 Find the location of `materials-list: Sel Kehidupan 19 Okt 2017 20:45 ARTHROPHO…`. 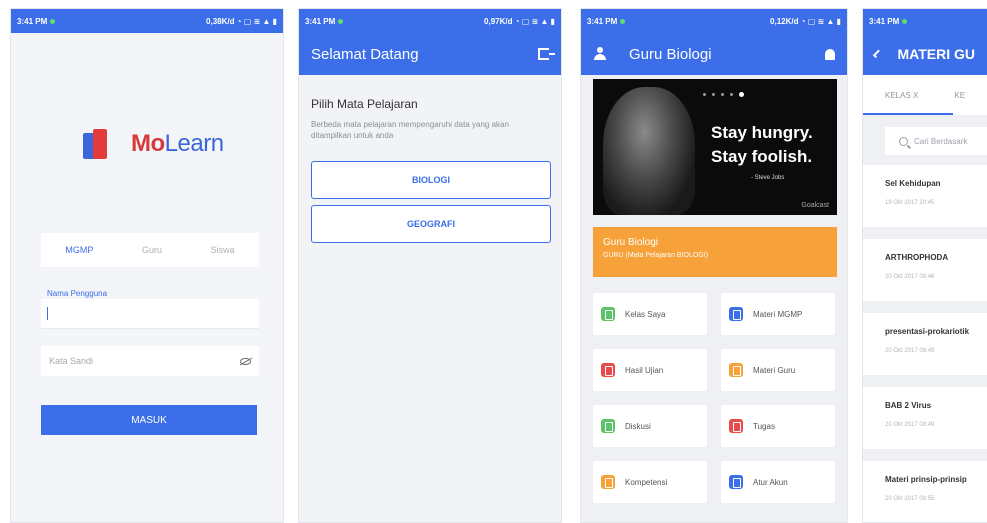

materials-list: Sel Kehidupan 19 Okt 2017 20:45 ARTHROPHO… is located at coordinates (925, 343).